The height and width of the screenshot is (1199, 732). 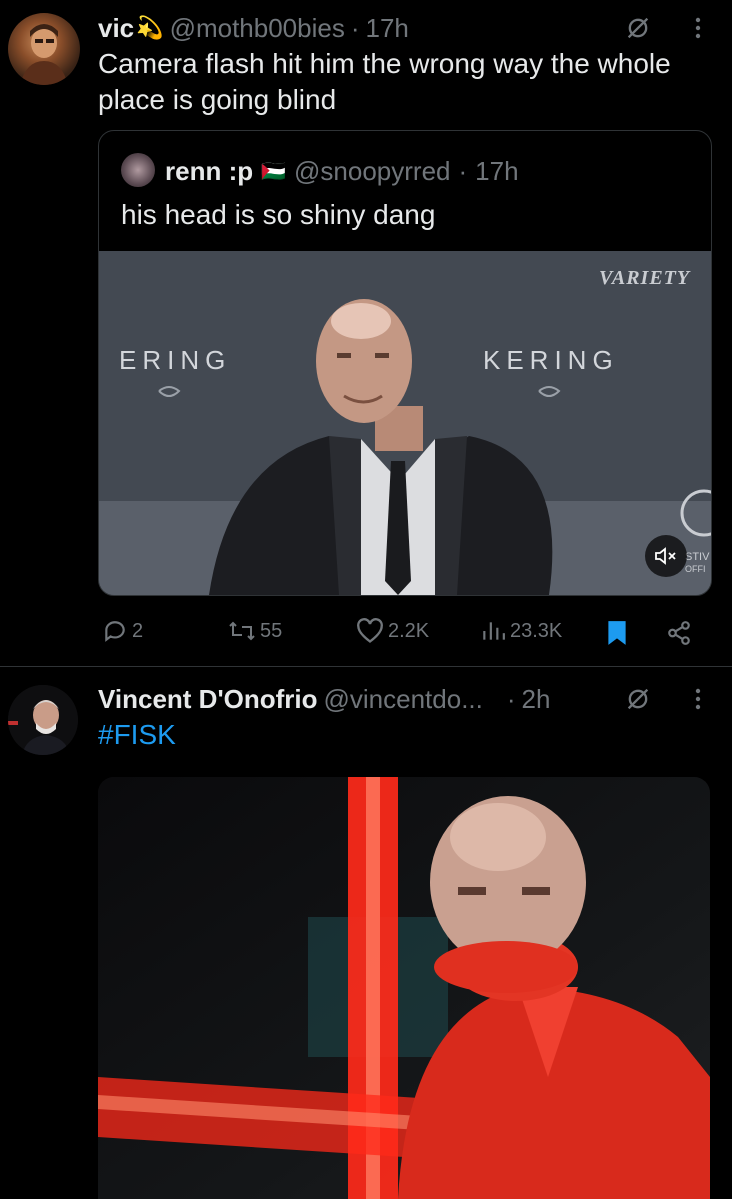 What do you see at coordinates (695, 569) in the screenshot?
I see `corner-text-2: OFFI` at bounding box center [695, 569].